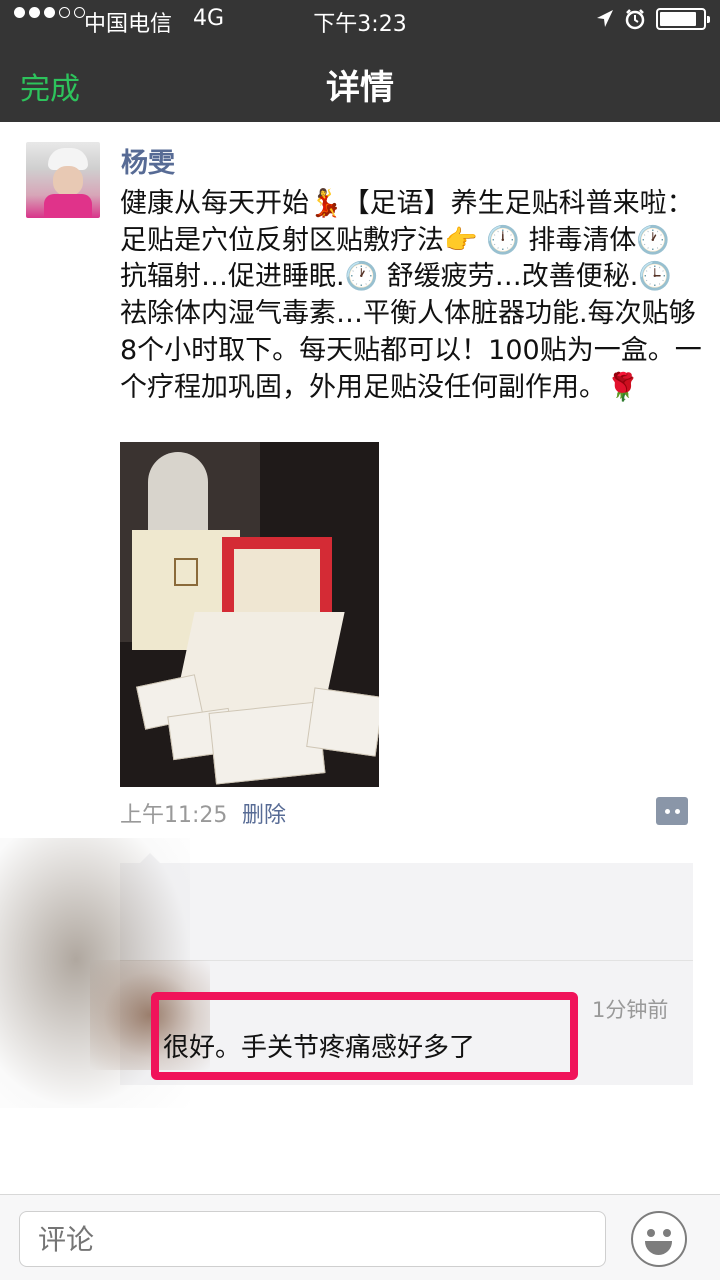 The image size is (720, 1280). Describe the element at coordinates (360, 61) in the screenshot. I see `top-bar: 中国电信 4G 下午3:23 完成 详情` at that location.